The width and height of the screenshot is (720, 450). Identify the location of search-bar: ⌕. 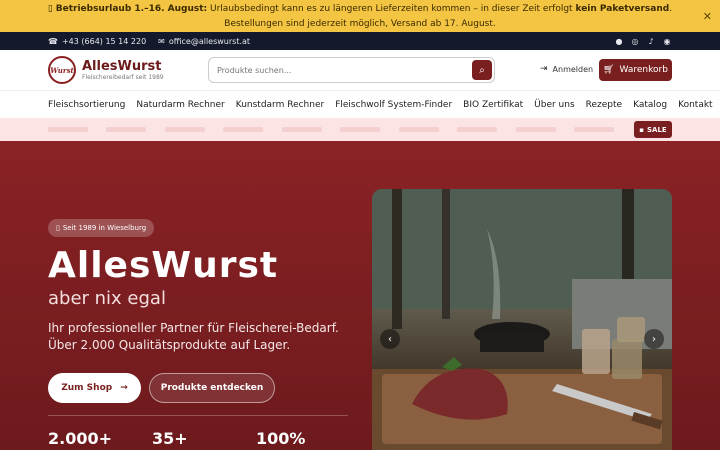
(351, 70).